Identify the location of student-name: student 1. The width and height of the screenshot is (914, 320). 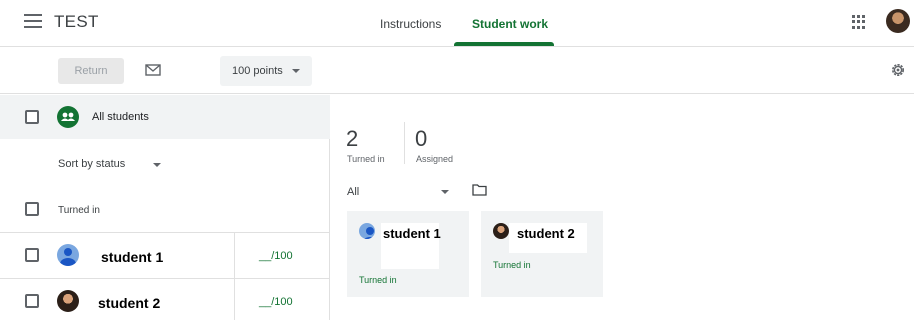
(132, 257).